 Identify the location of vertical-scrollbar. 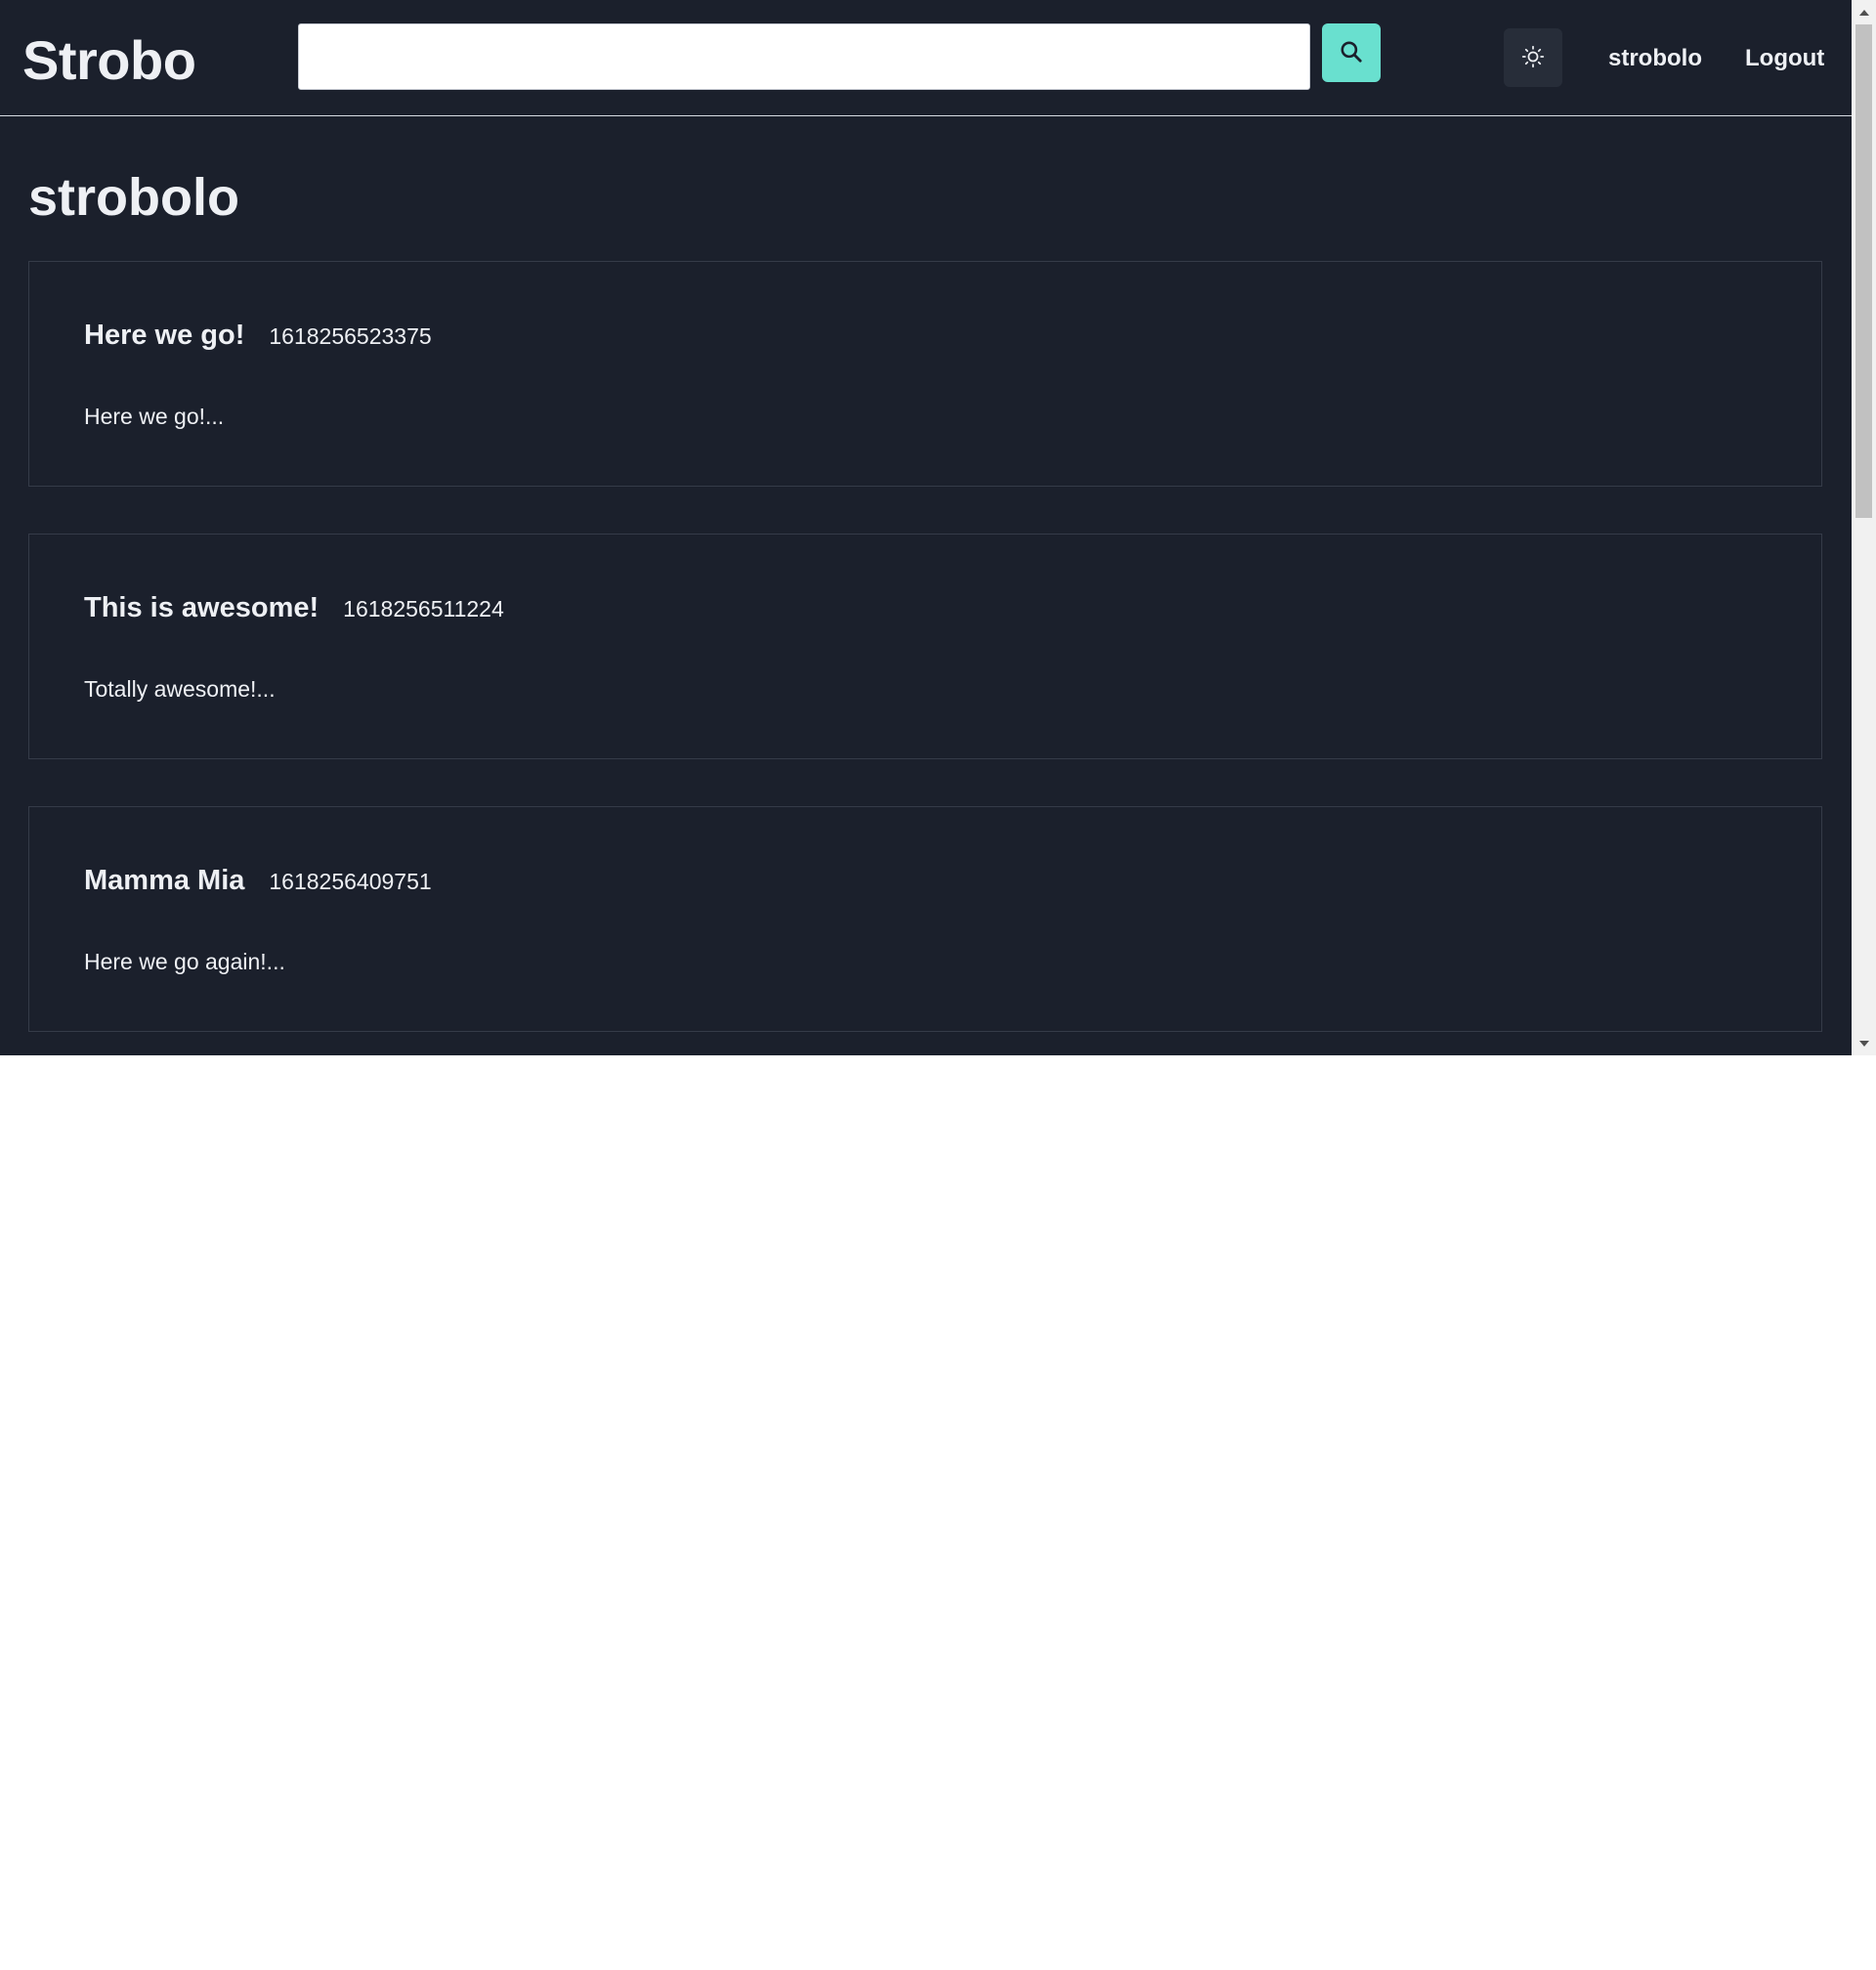
(1864, 527).